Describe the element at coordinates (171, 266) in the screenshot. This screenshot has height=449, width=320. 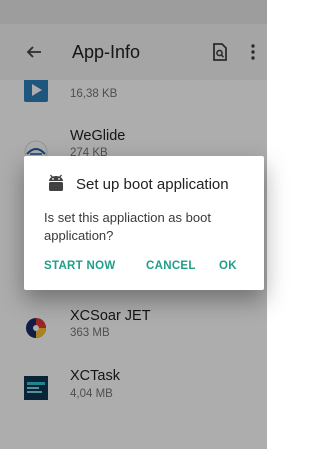
I see `cancel-button: CANCEL` at that location.